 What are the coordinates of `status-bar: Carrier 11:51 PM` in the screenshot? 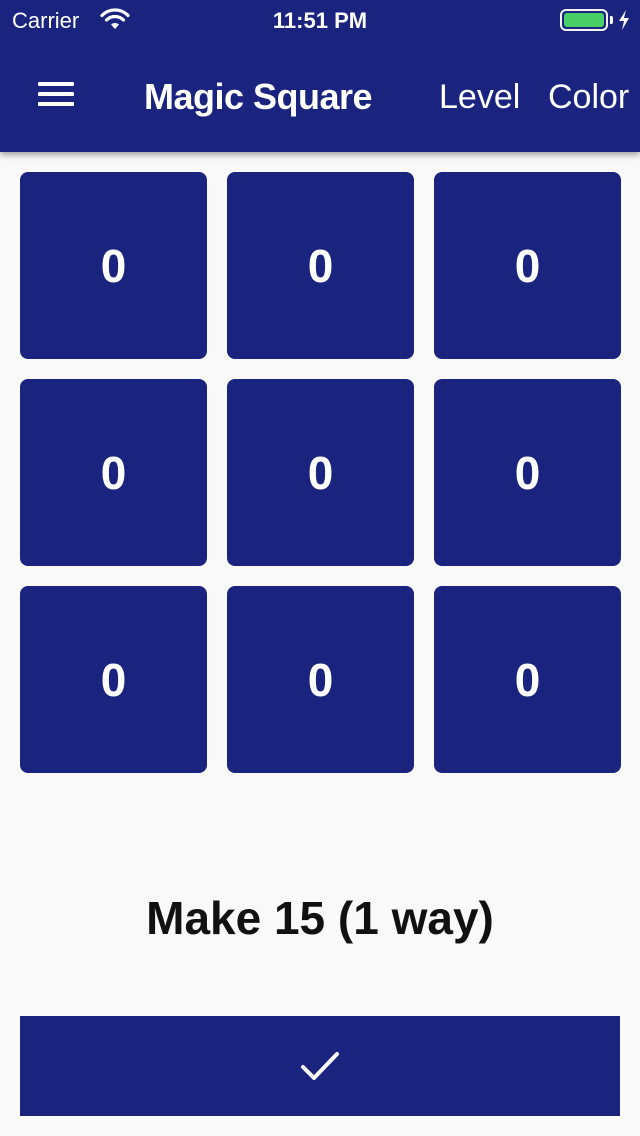 It's located at (320, 20).